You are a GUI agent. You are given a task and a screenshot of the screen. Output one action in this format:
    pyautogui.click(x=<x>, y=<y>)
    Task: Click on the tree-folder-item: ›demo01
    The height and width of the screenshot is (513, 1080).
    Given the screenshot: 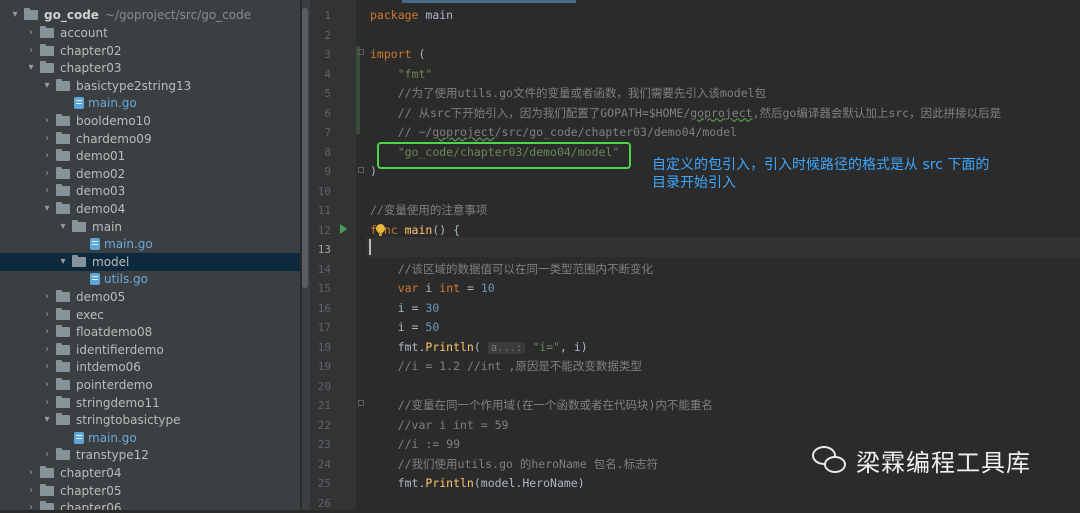 What is the action you would take?
    pyautogui.click(x=150, y=156)
    